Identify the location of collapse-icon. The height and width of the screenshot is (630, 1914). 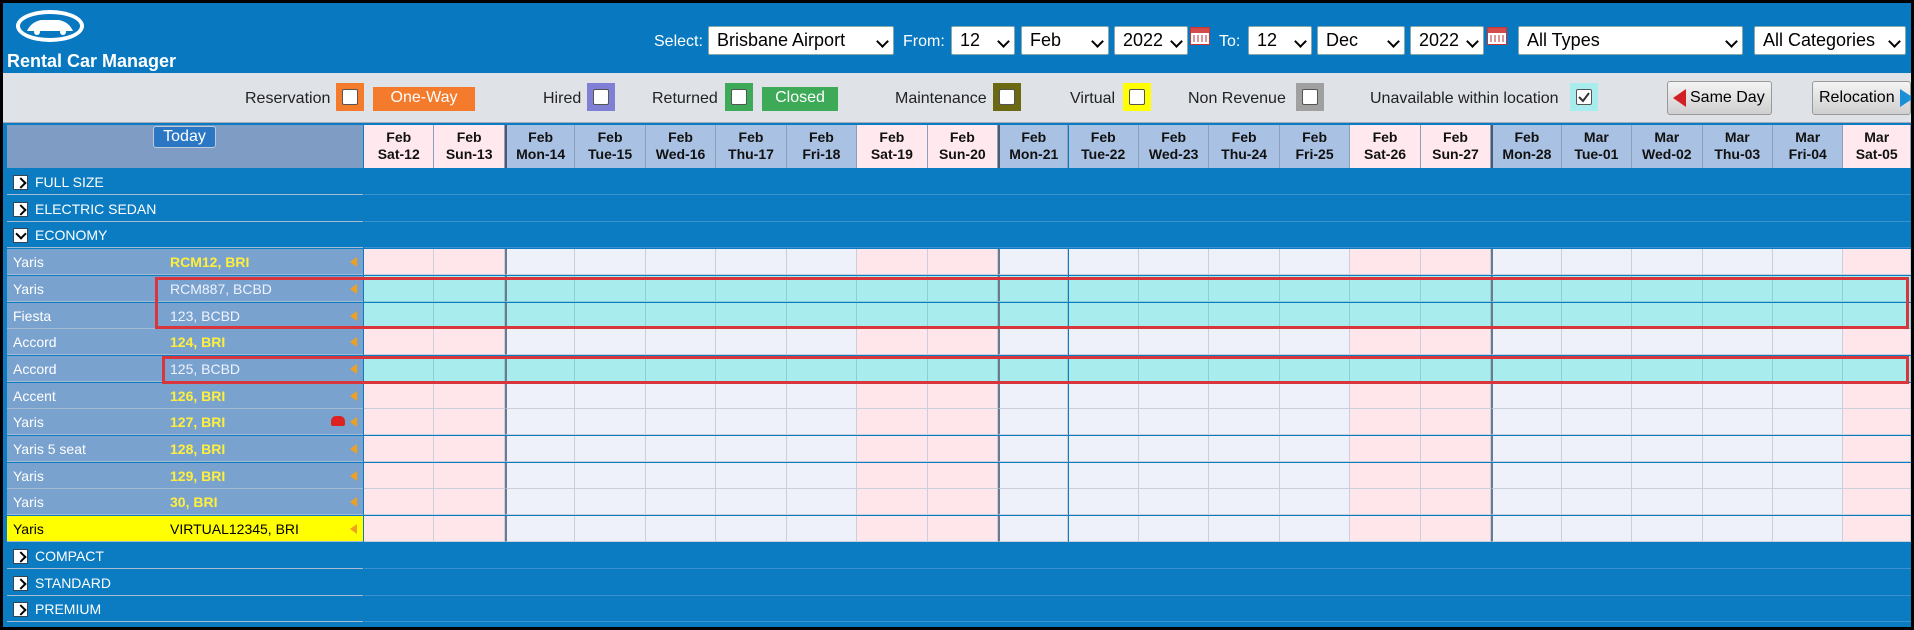
(20, 236).